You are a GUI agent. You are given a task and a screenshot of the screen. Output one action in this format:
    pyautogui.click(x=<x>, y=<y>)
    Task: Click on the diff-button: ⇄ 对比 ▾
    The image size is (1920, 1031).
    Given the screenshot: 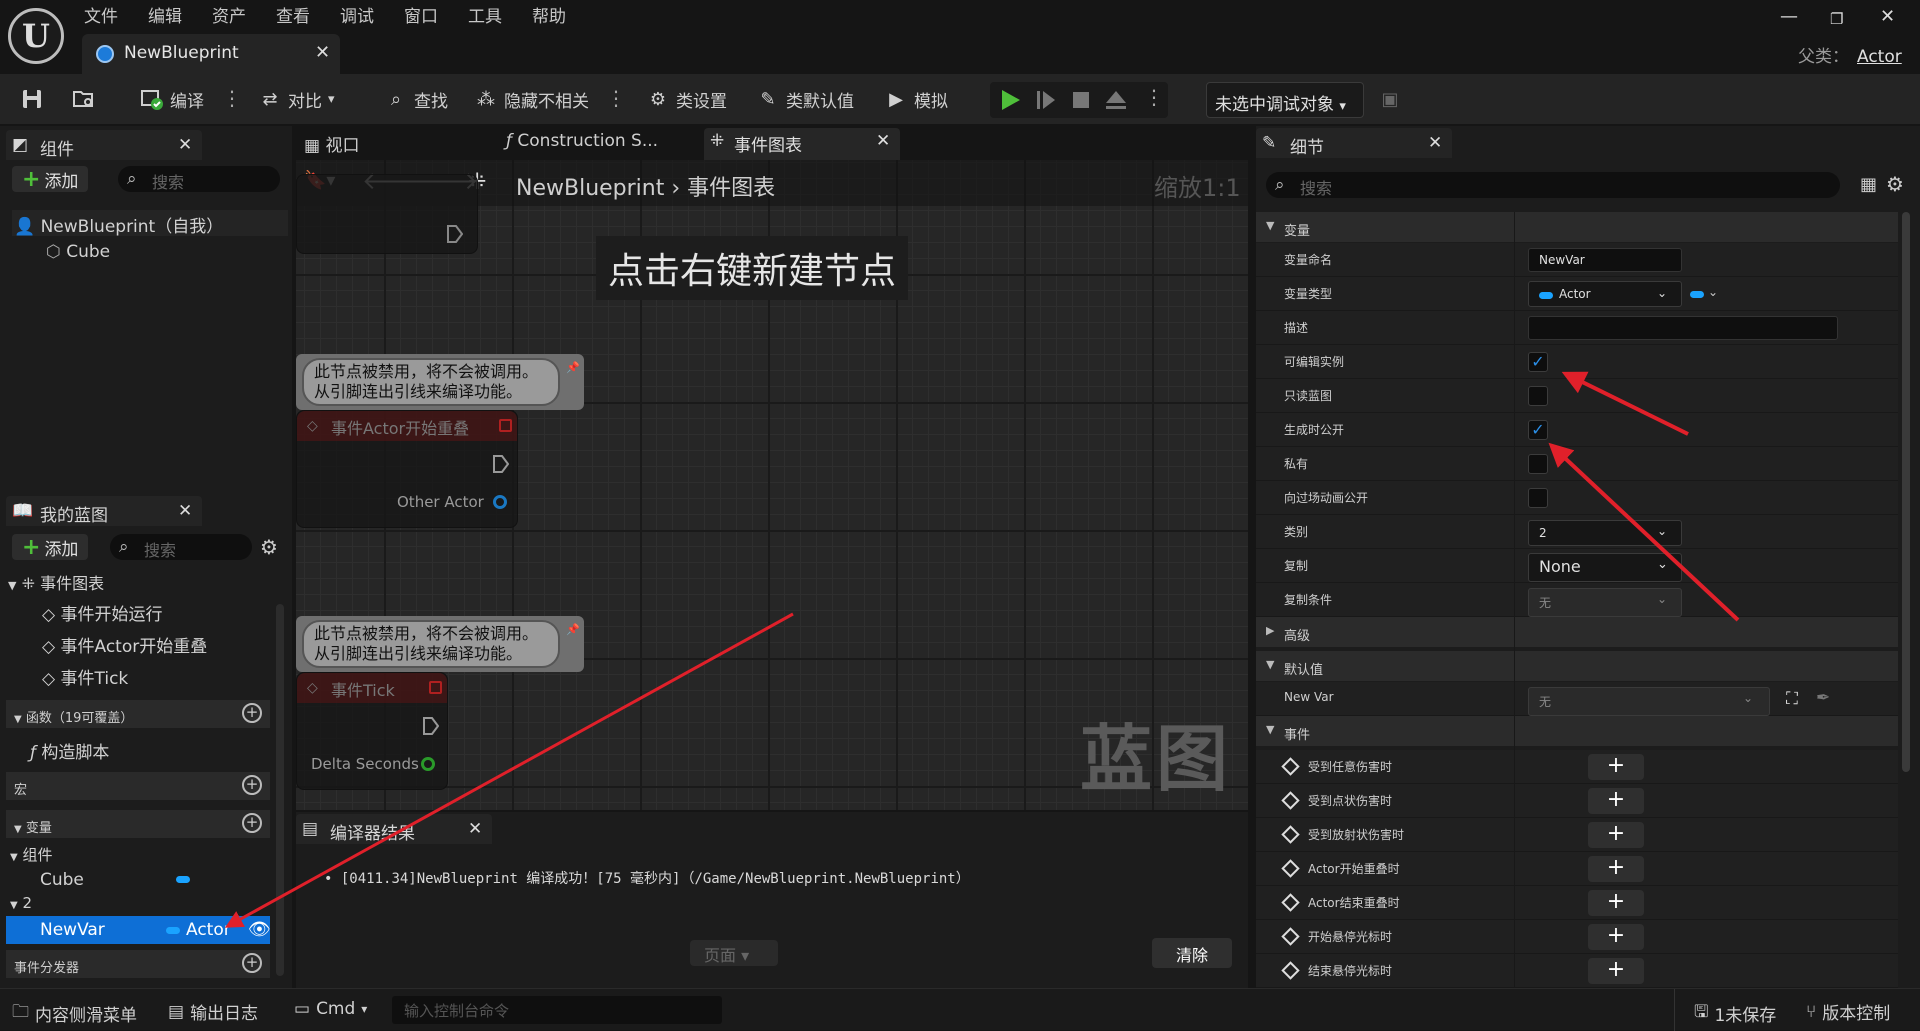 What is the action you would take?
    pyautogui.click(x=296, y=99)
    